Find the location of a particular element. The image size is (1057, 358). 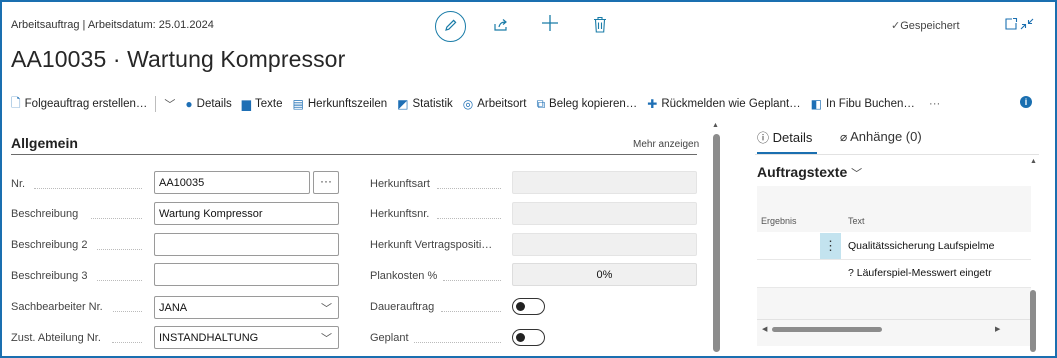

field-label-description-2: Beschreibung 2 is located at coordinates (49, 245).